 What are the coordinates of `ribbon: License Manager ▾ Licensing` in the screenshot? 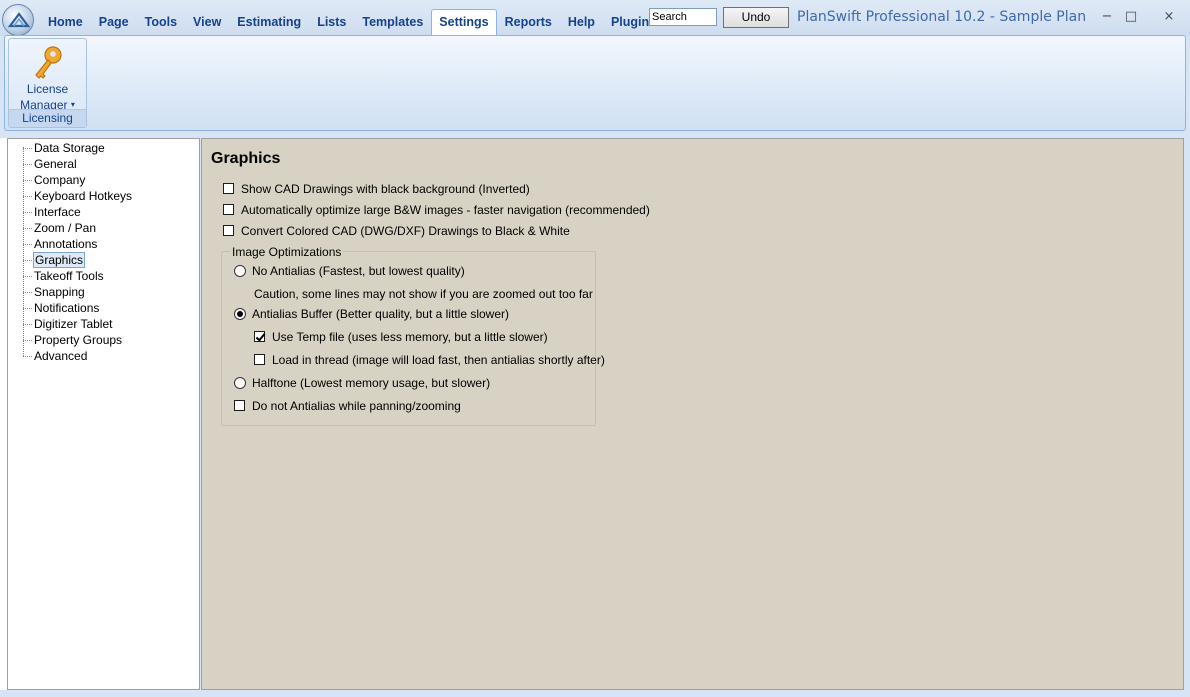 It's located at (595, 83).